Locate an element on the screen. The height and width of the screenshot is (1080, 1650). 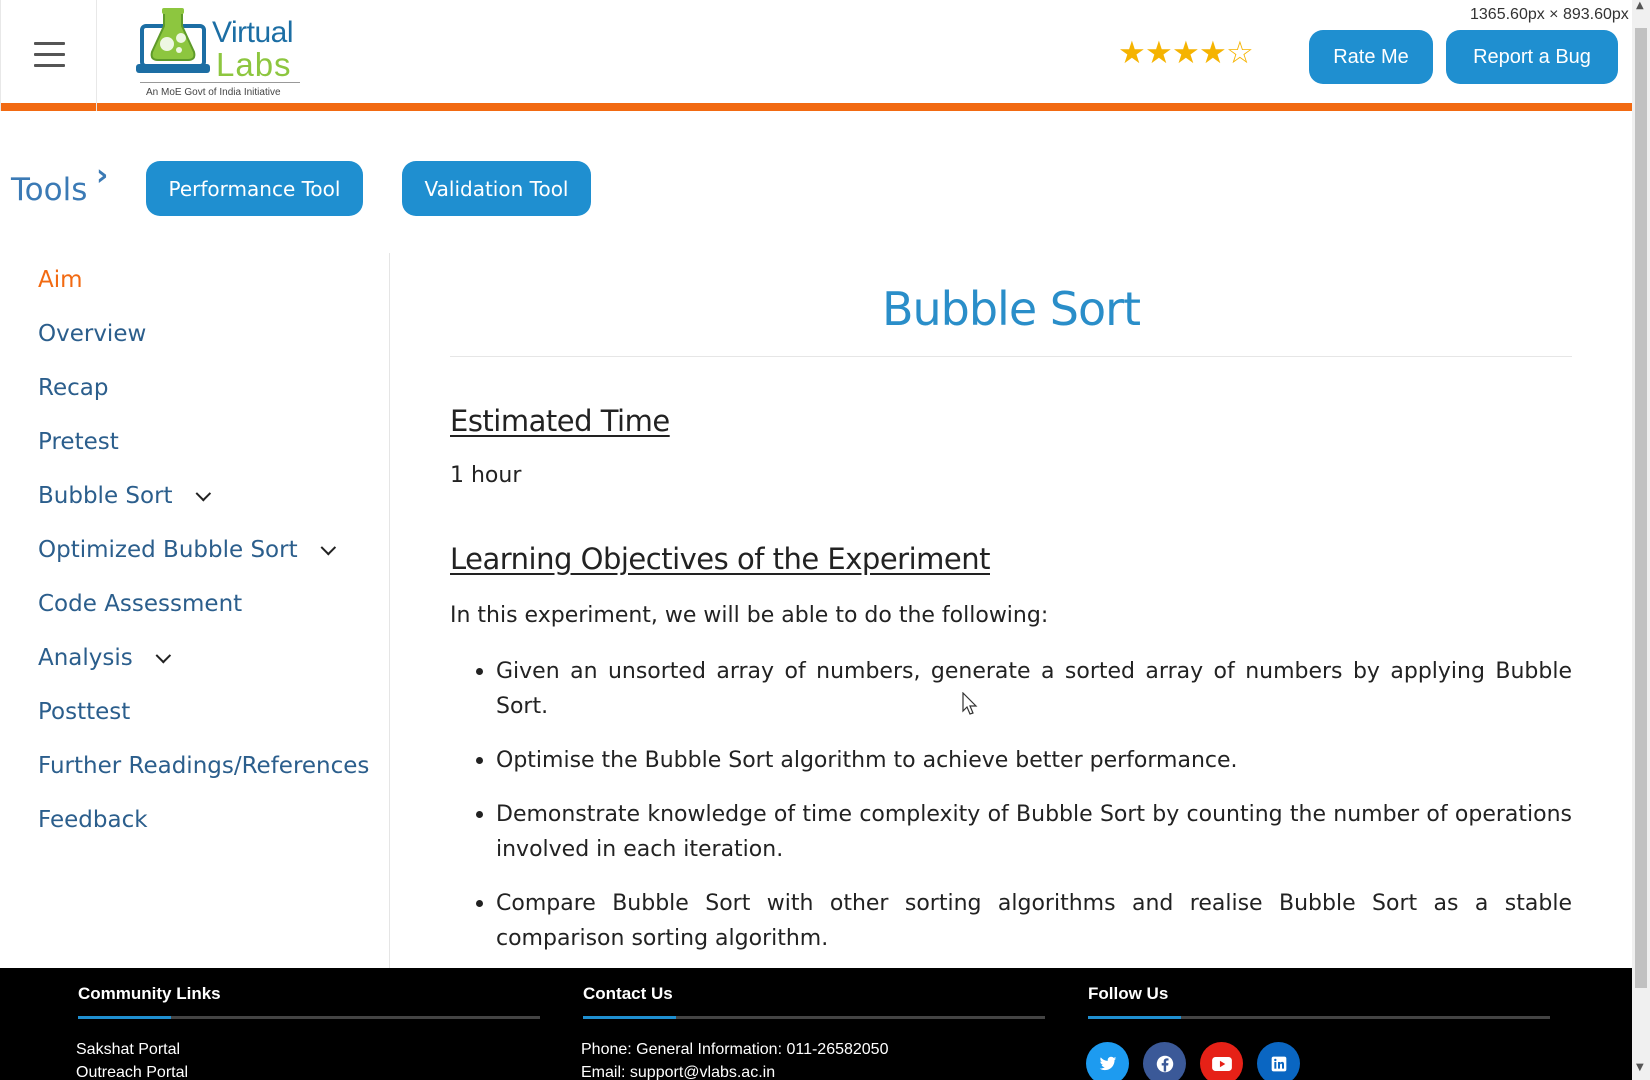
chevron-right-icon: › is located at coordinates (102, 175).